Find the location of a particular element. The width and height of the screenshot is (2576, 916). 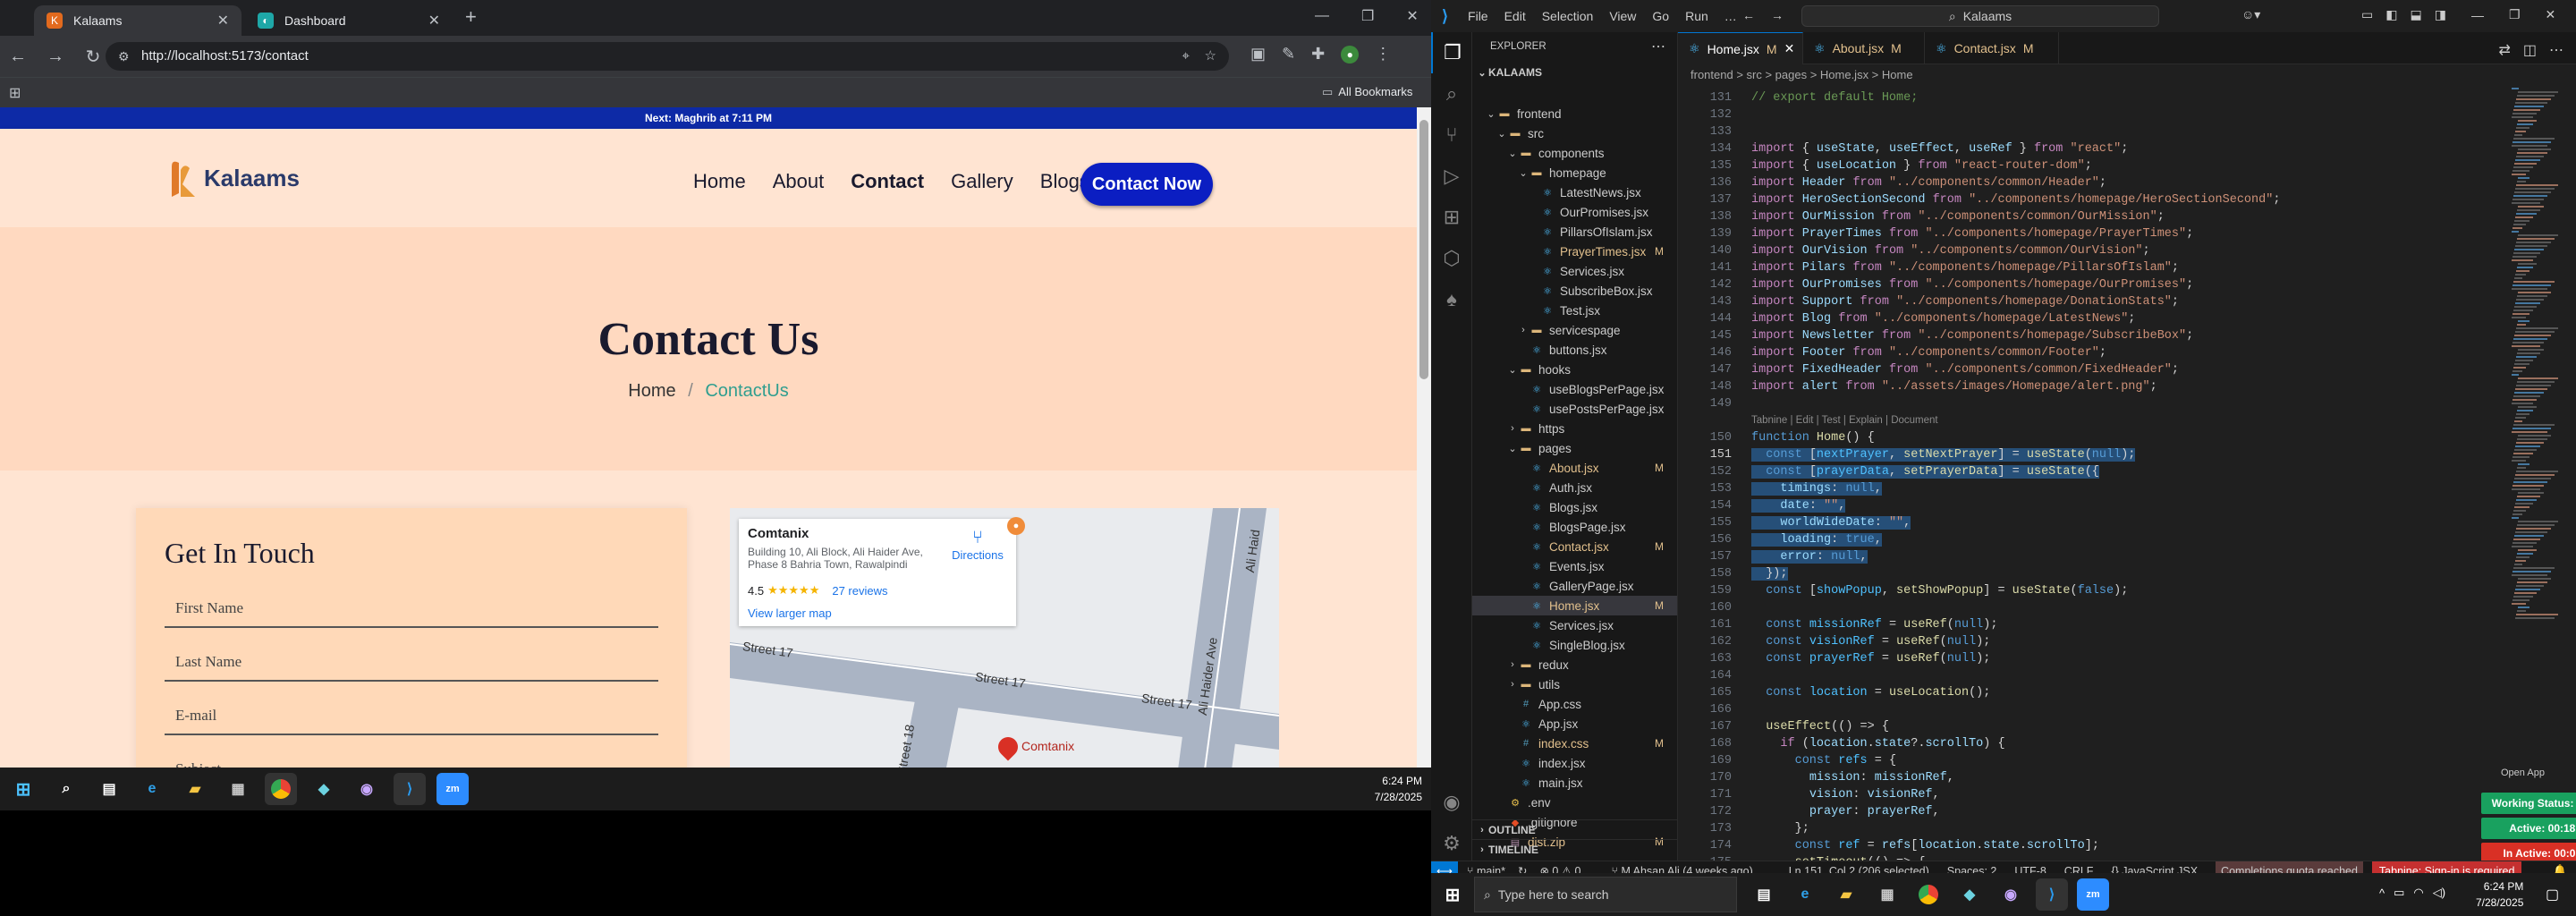

timeline-section: › TIMELINE is located at coordinates (1574, 849).